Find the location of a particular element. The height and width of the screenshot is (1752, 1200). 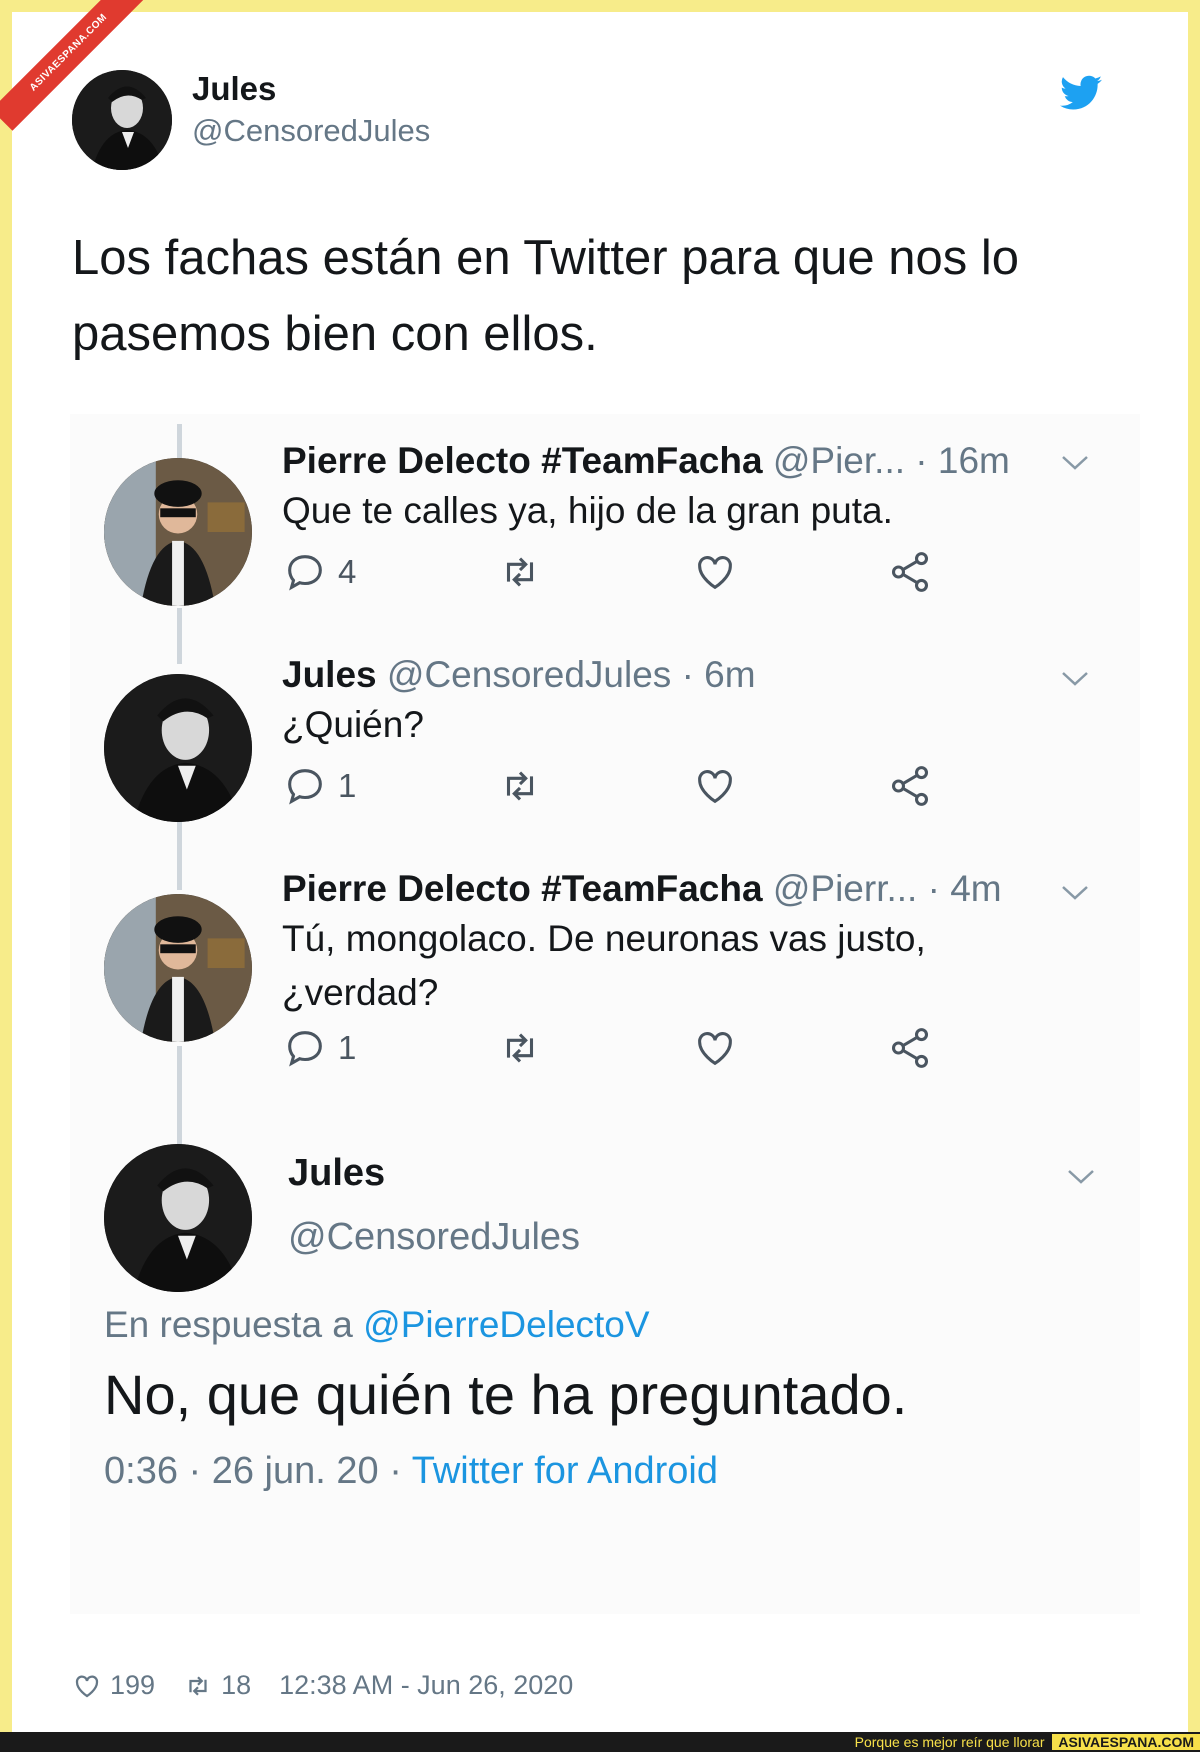

reply-count: 4 is located at coordinates (347, 571).